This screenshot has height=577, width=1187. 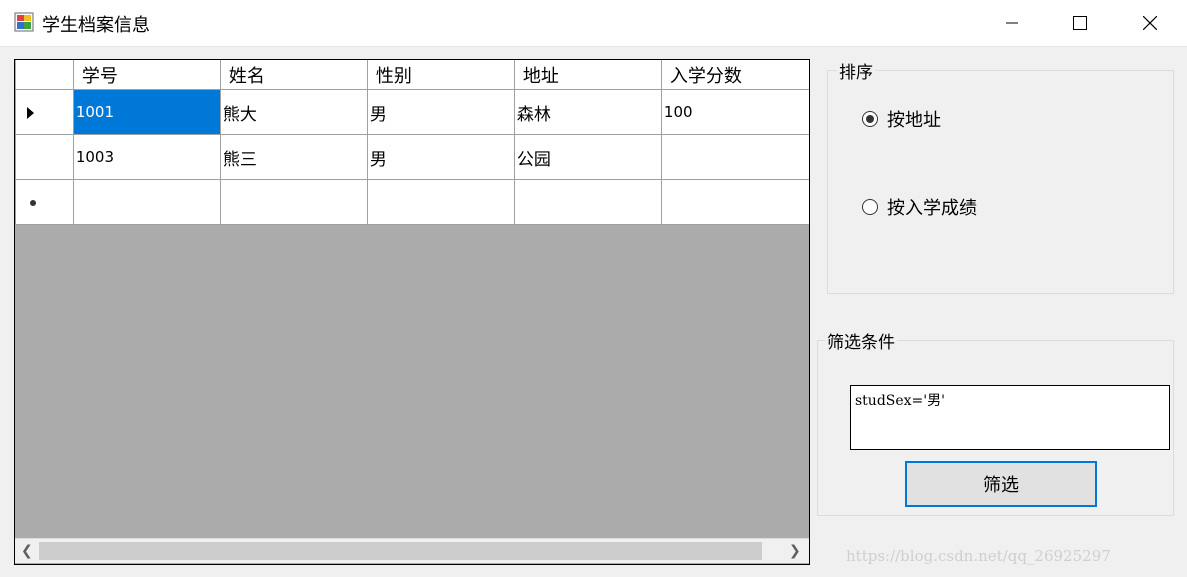 What do you see at coordinates (1010, 417) in the screenshot?
I see `filter-condition-input: studSex='男'` at bounding box center [1010, 417].